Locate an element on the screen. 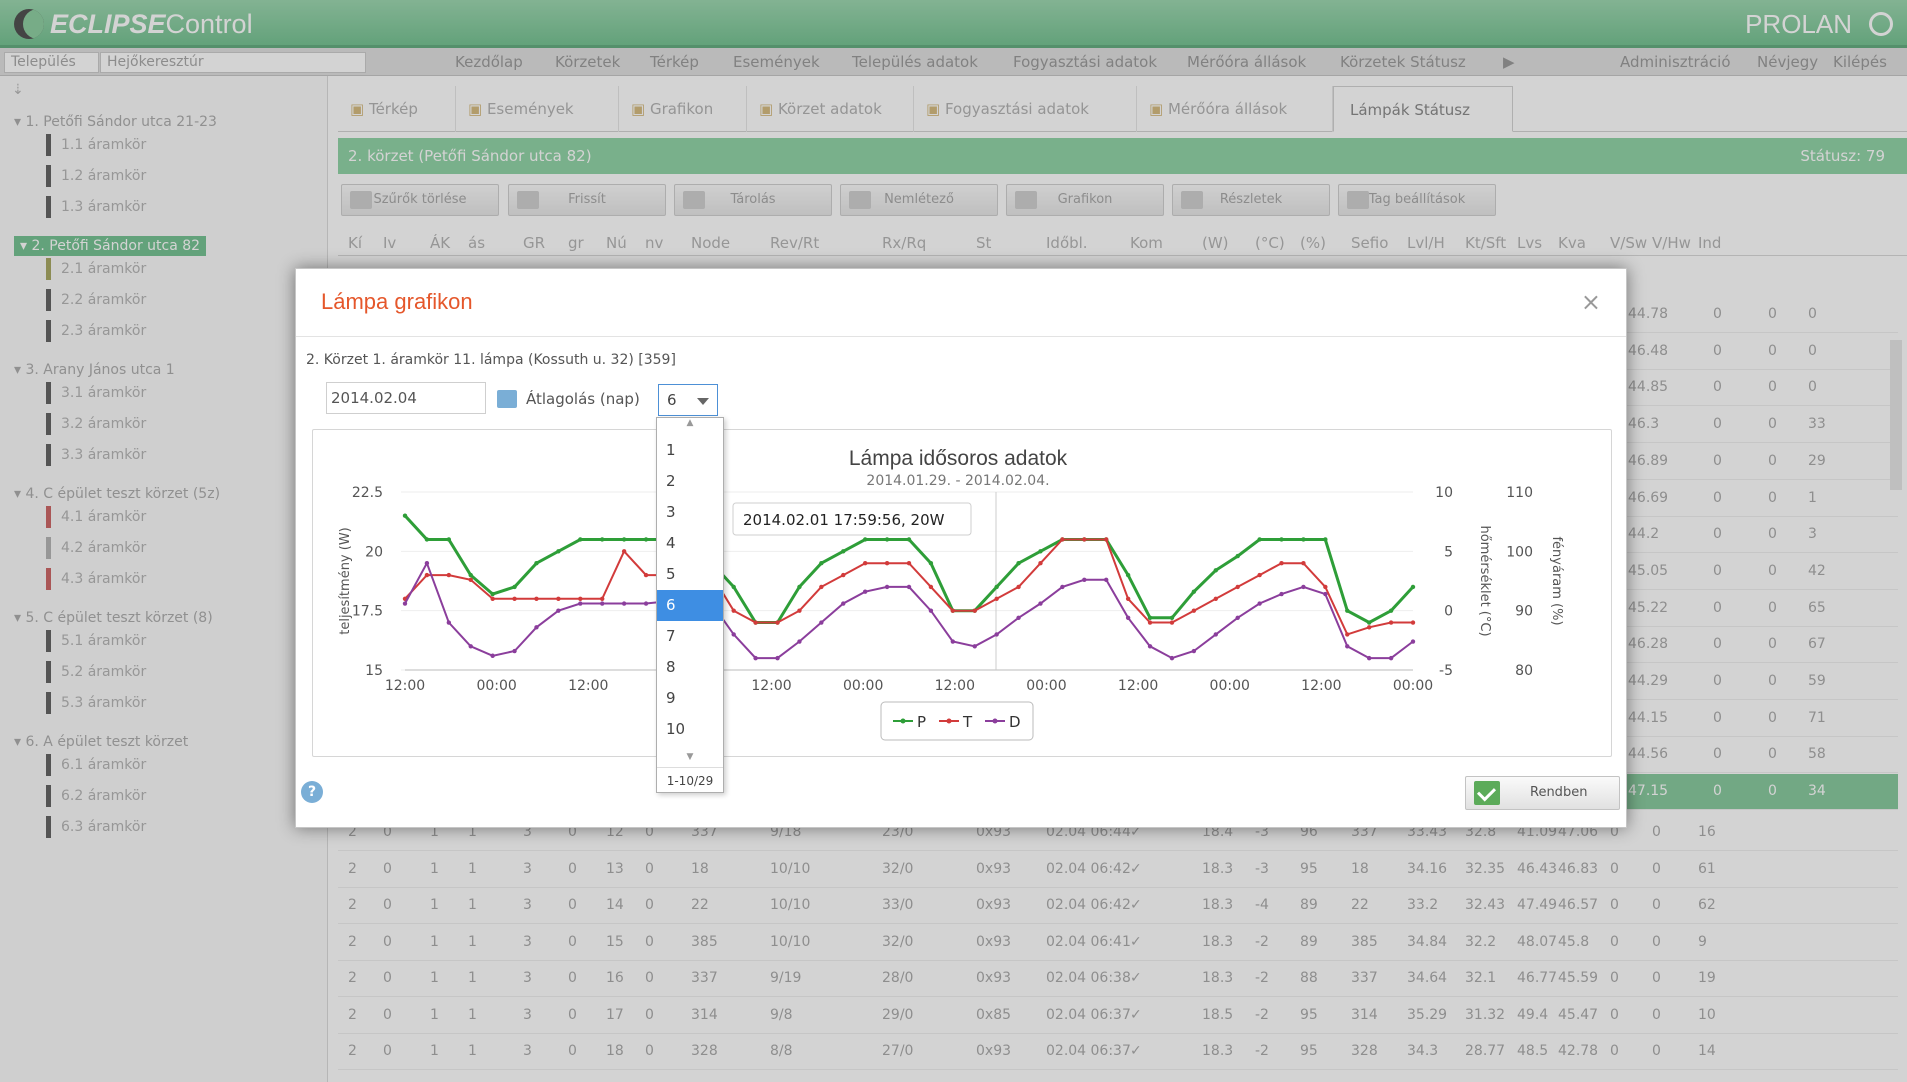 The width and height of the screenshot is (1907, 1082). column-header: Időbl. is located at coordinates (1067, 243).